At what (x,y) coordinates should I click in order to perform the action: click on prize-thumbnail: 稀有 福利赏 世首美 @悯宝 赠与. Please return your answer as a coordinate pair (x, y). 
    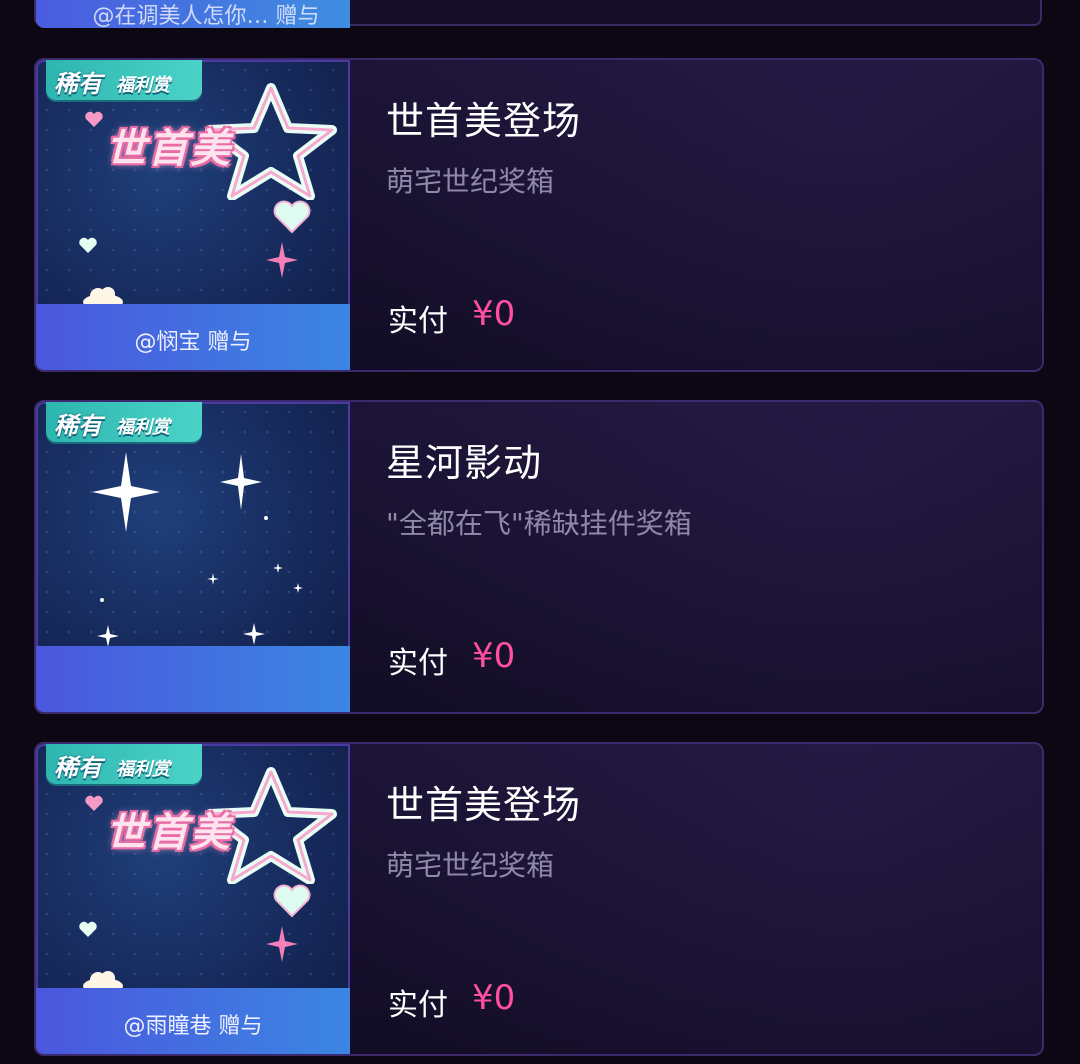
    Looking at the image, I should click on (193, 215).